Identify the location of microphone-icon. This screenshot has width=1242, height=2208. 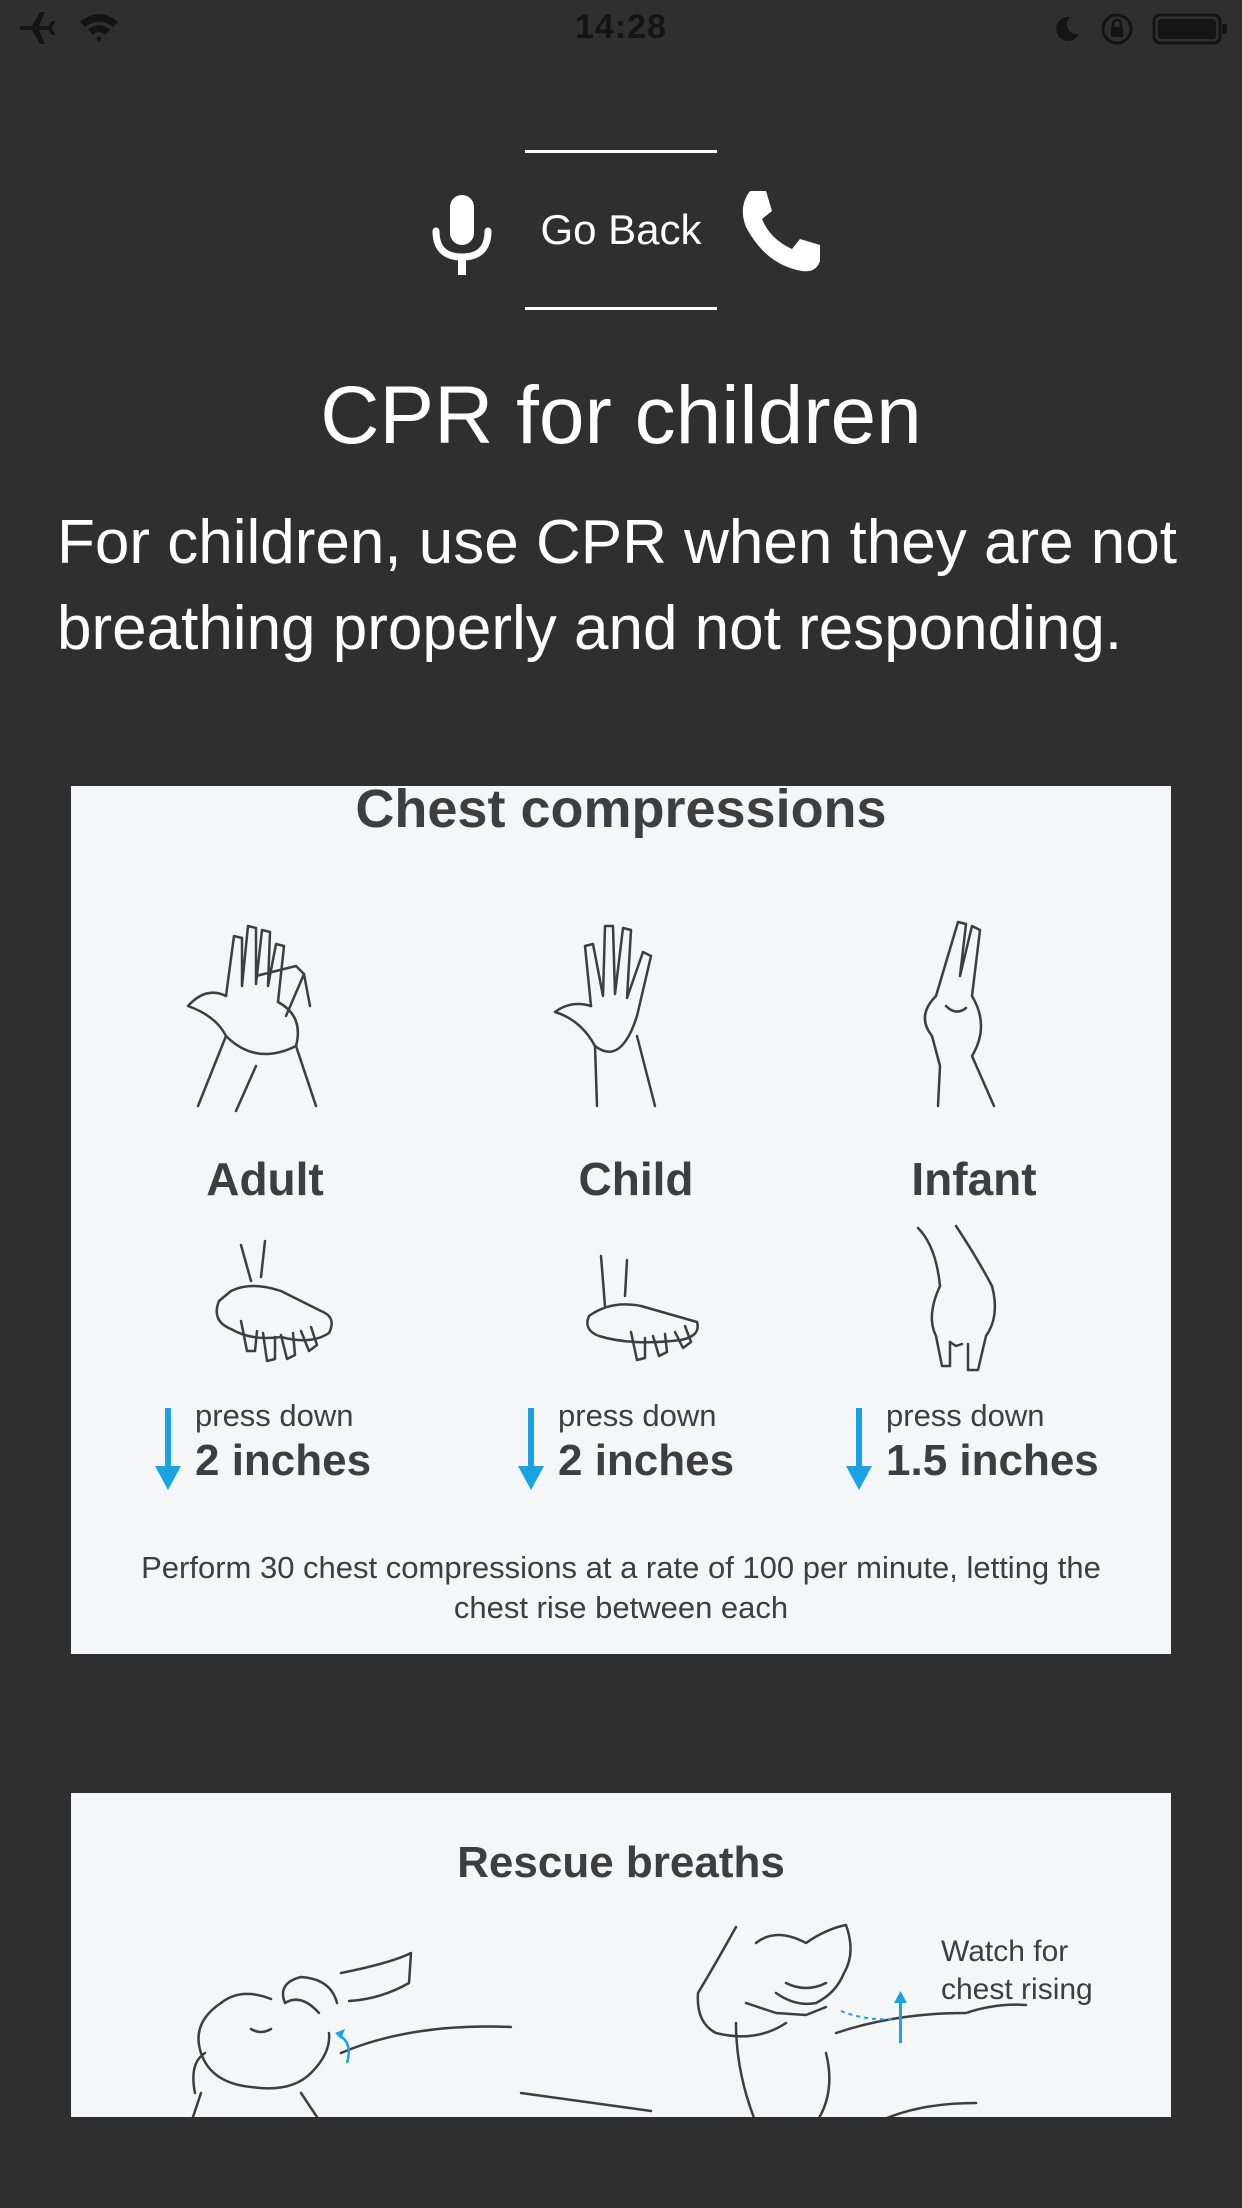
(462, 236).